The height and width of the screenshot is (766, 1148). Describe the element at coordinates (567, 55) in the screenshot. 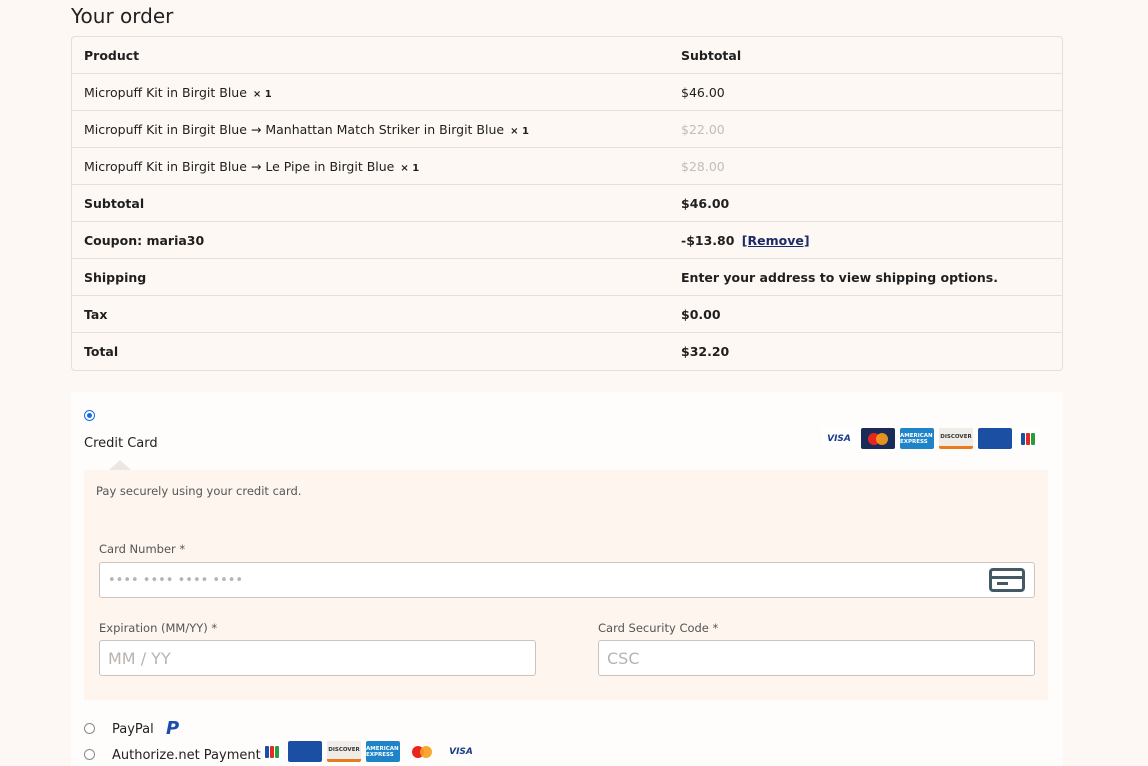

I see `table-header: Product Subtotal` at that location.